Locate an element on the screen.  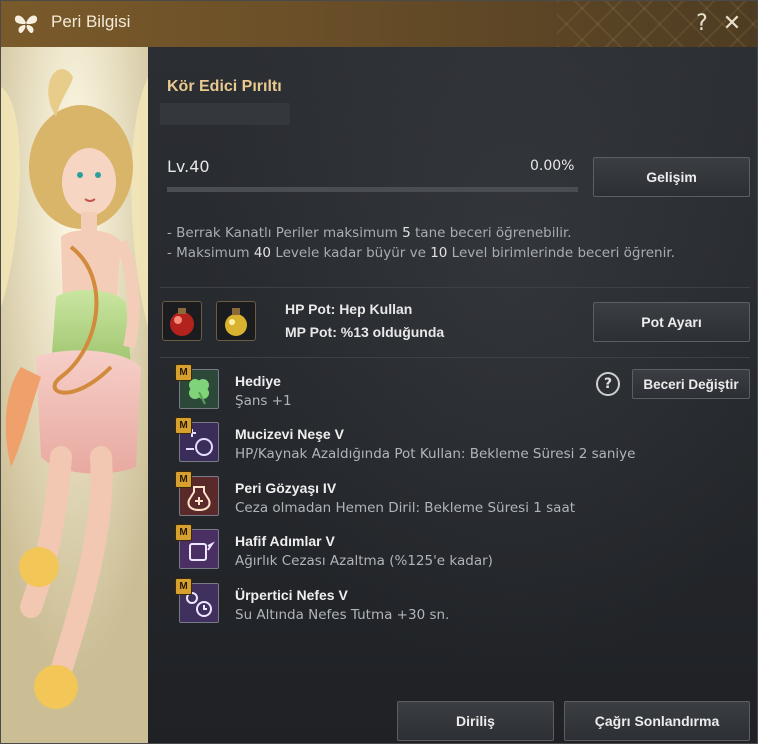
mp-potion-icon is located at coordinates (236, 322).